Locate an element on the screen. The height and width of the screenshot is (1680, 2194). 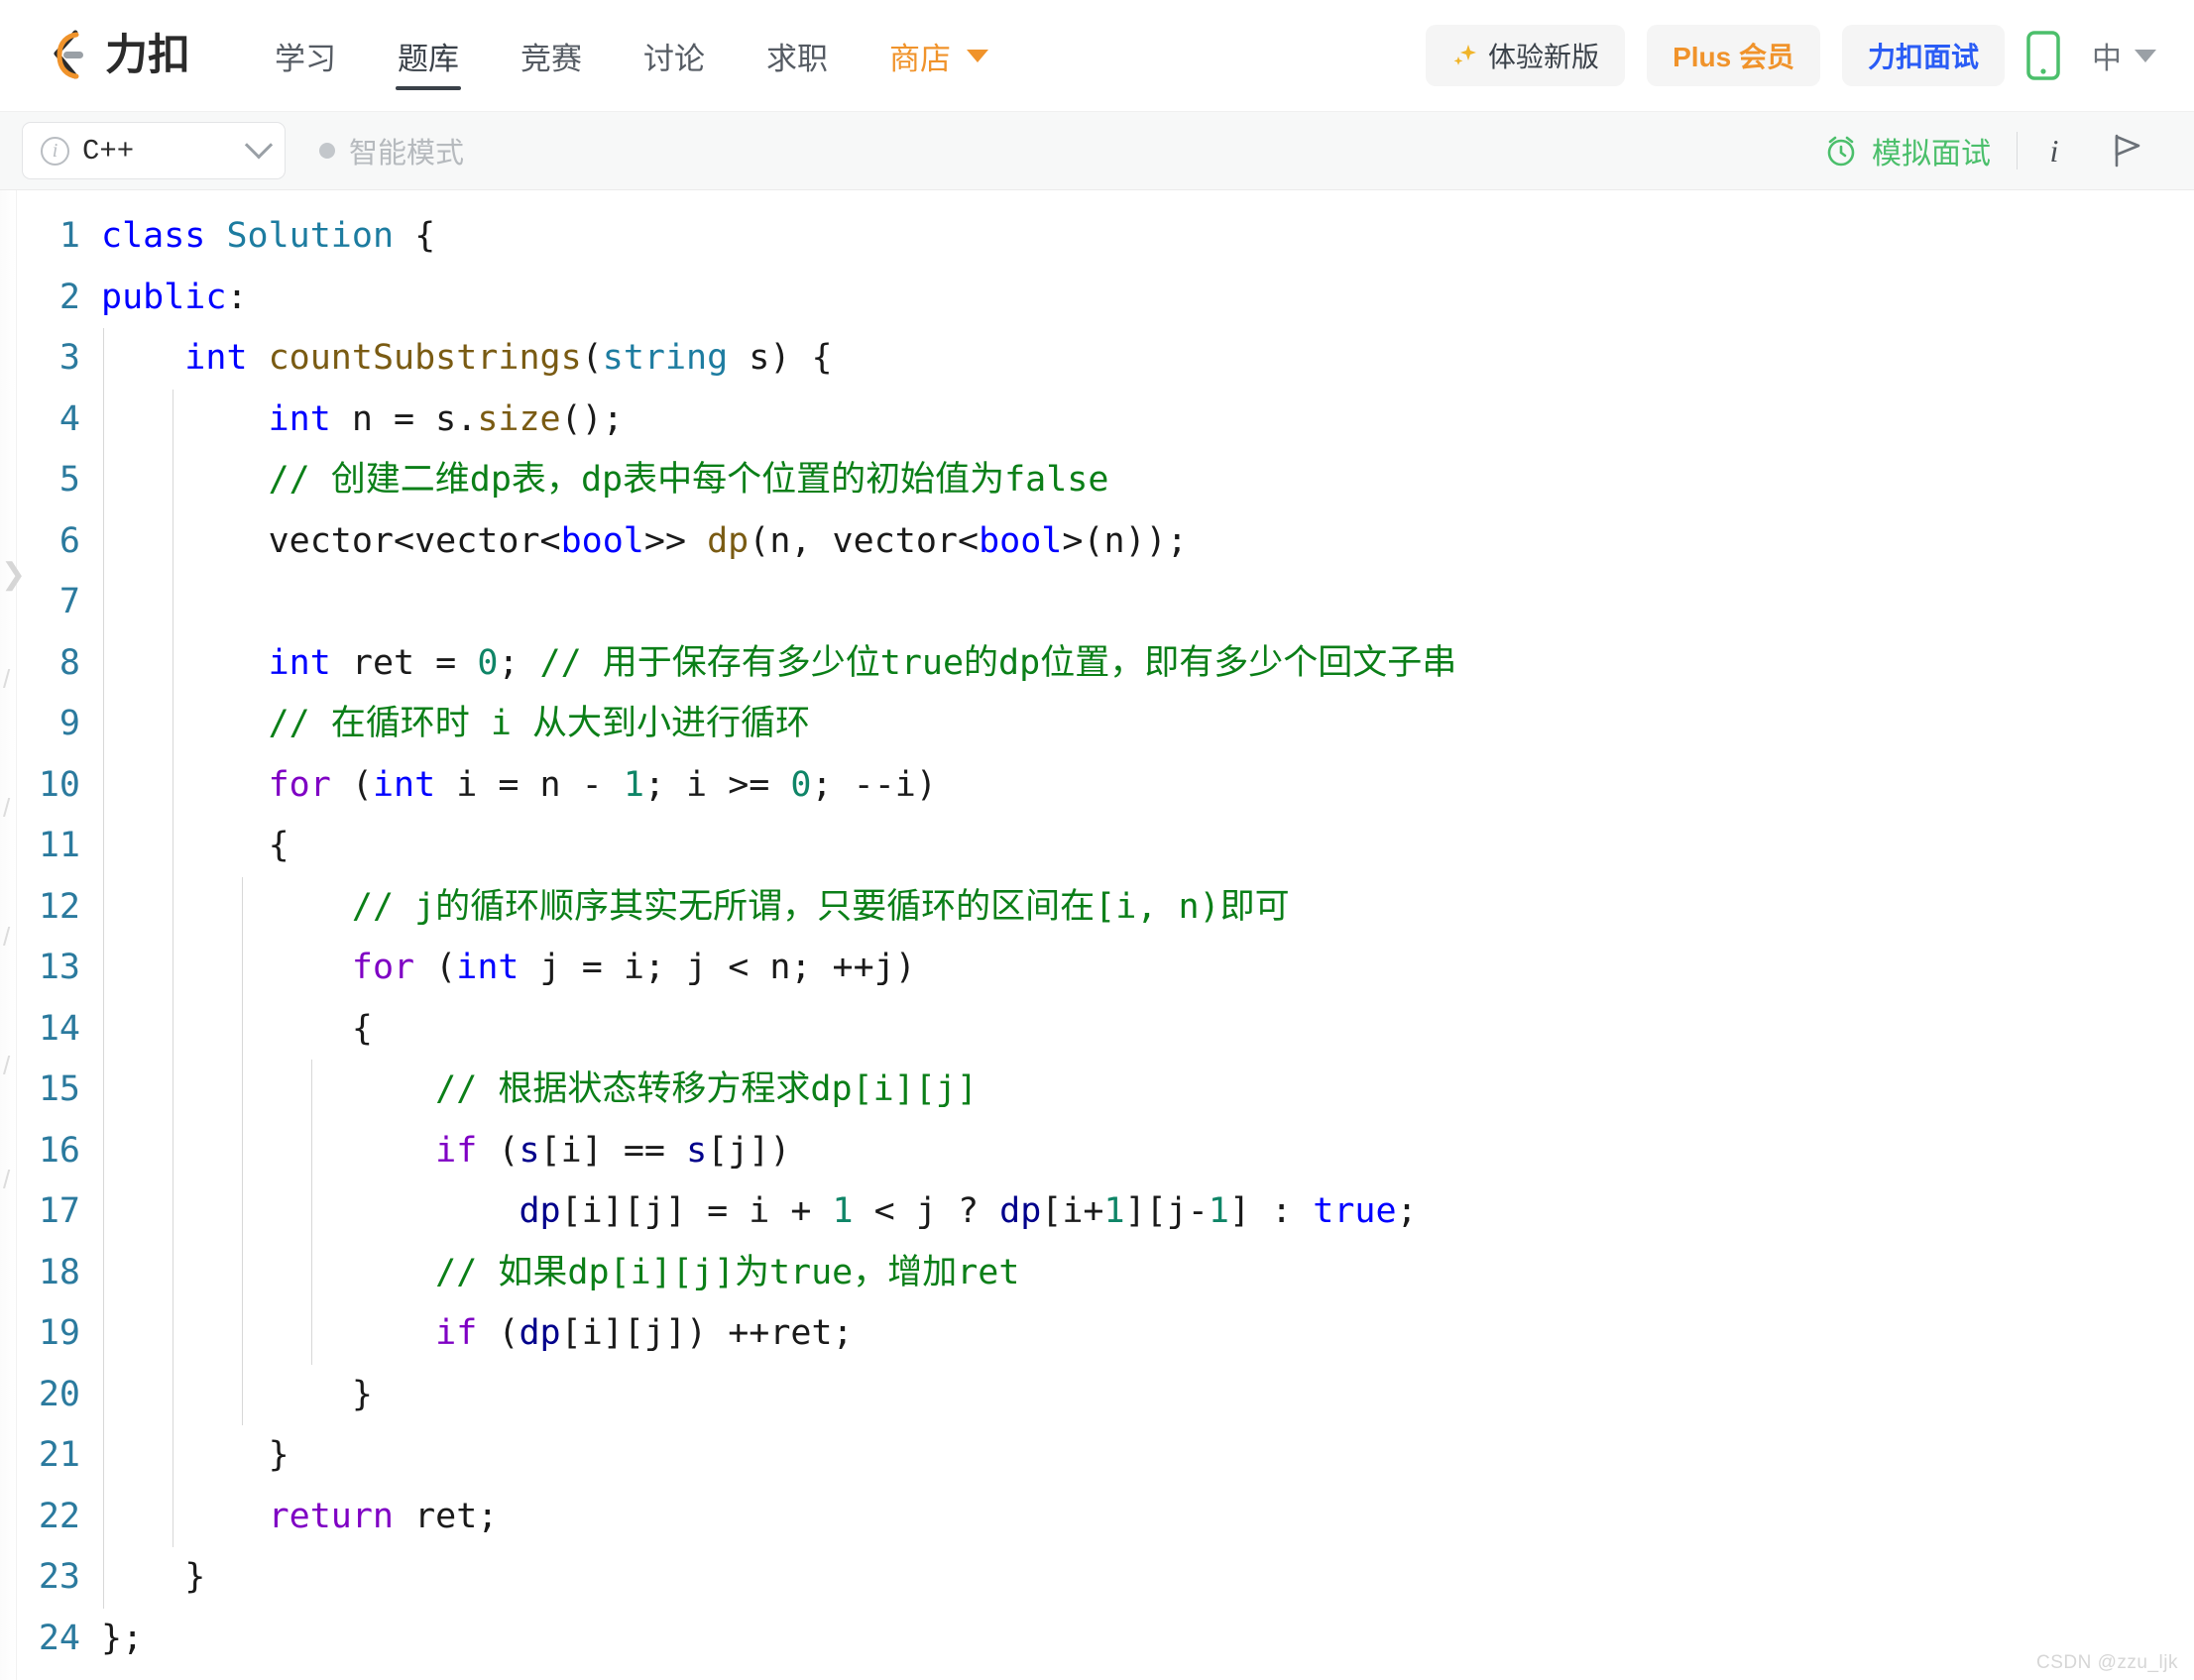
primary-nav: 学习 题库 竞赛 讨论 求职 商店 is located at coordinates (631, 56).